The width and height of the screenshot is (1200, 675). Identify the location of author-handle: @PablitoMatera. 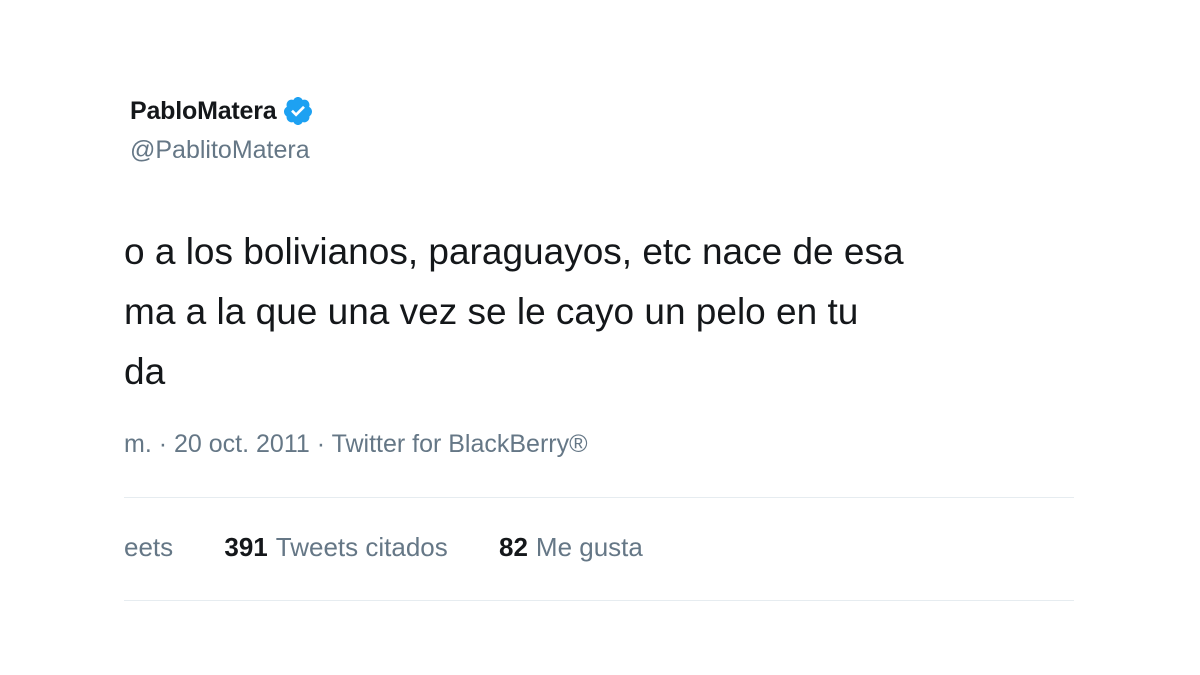
(220, 150).